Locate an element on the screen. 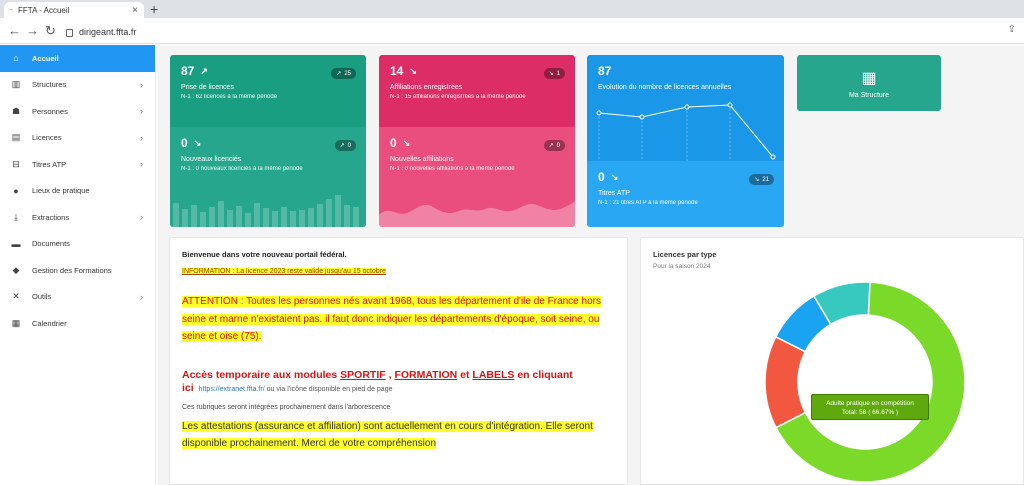 The image size is (1024, 485). sidebar-item-label: Titres ATP is located at coordinates (49, 164).